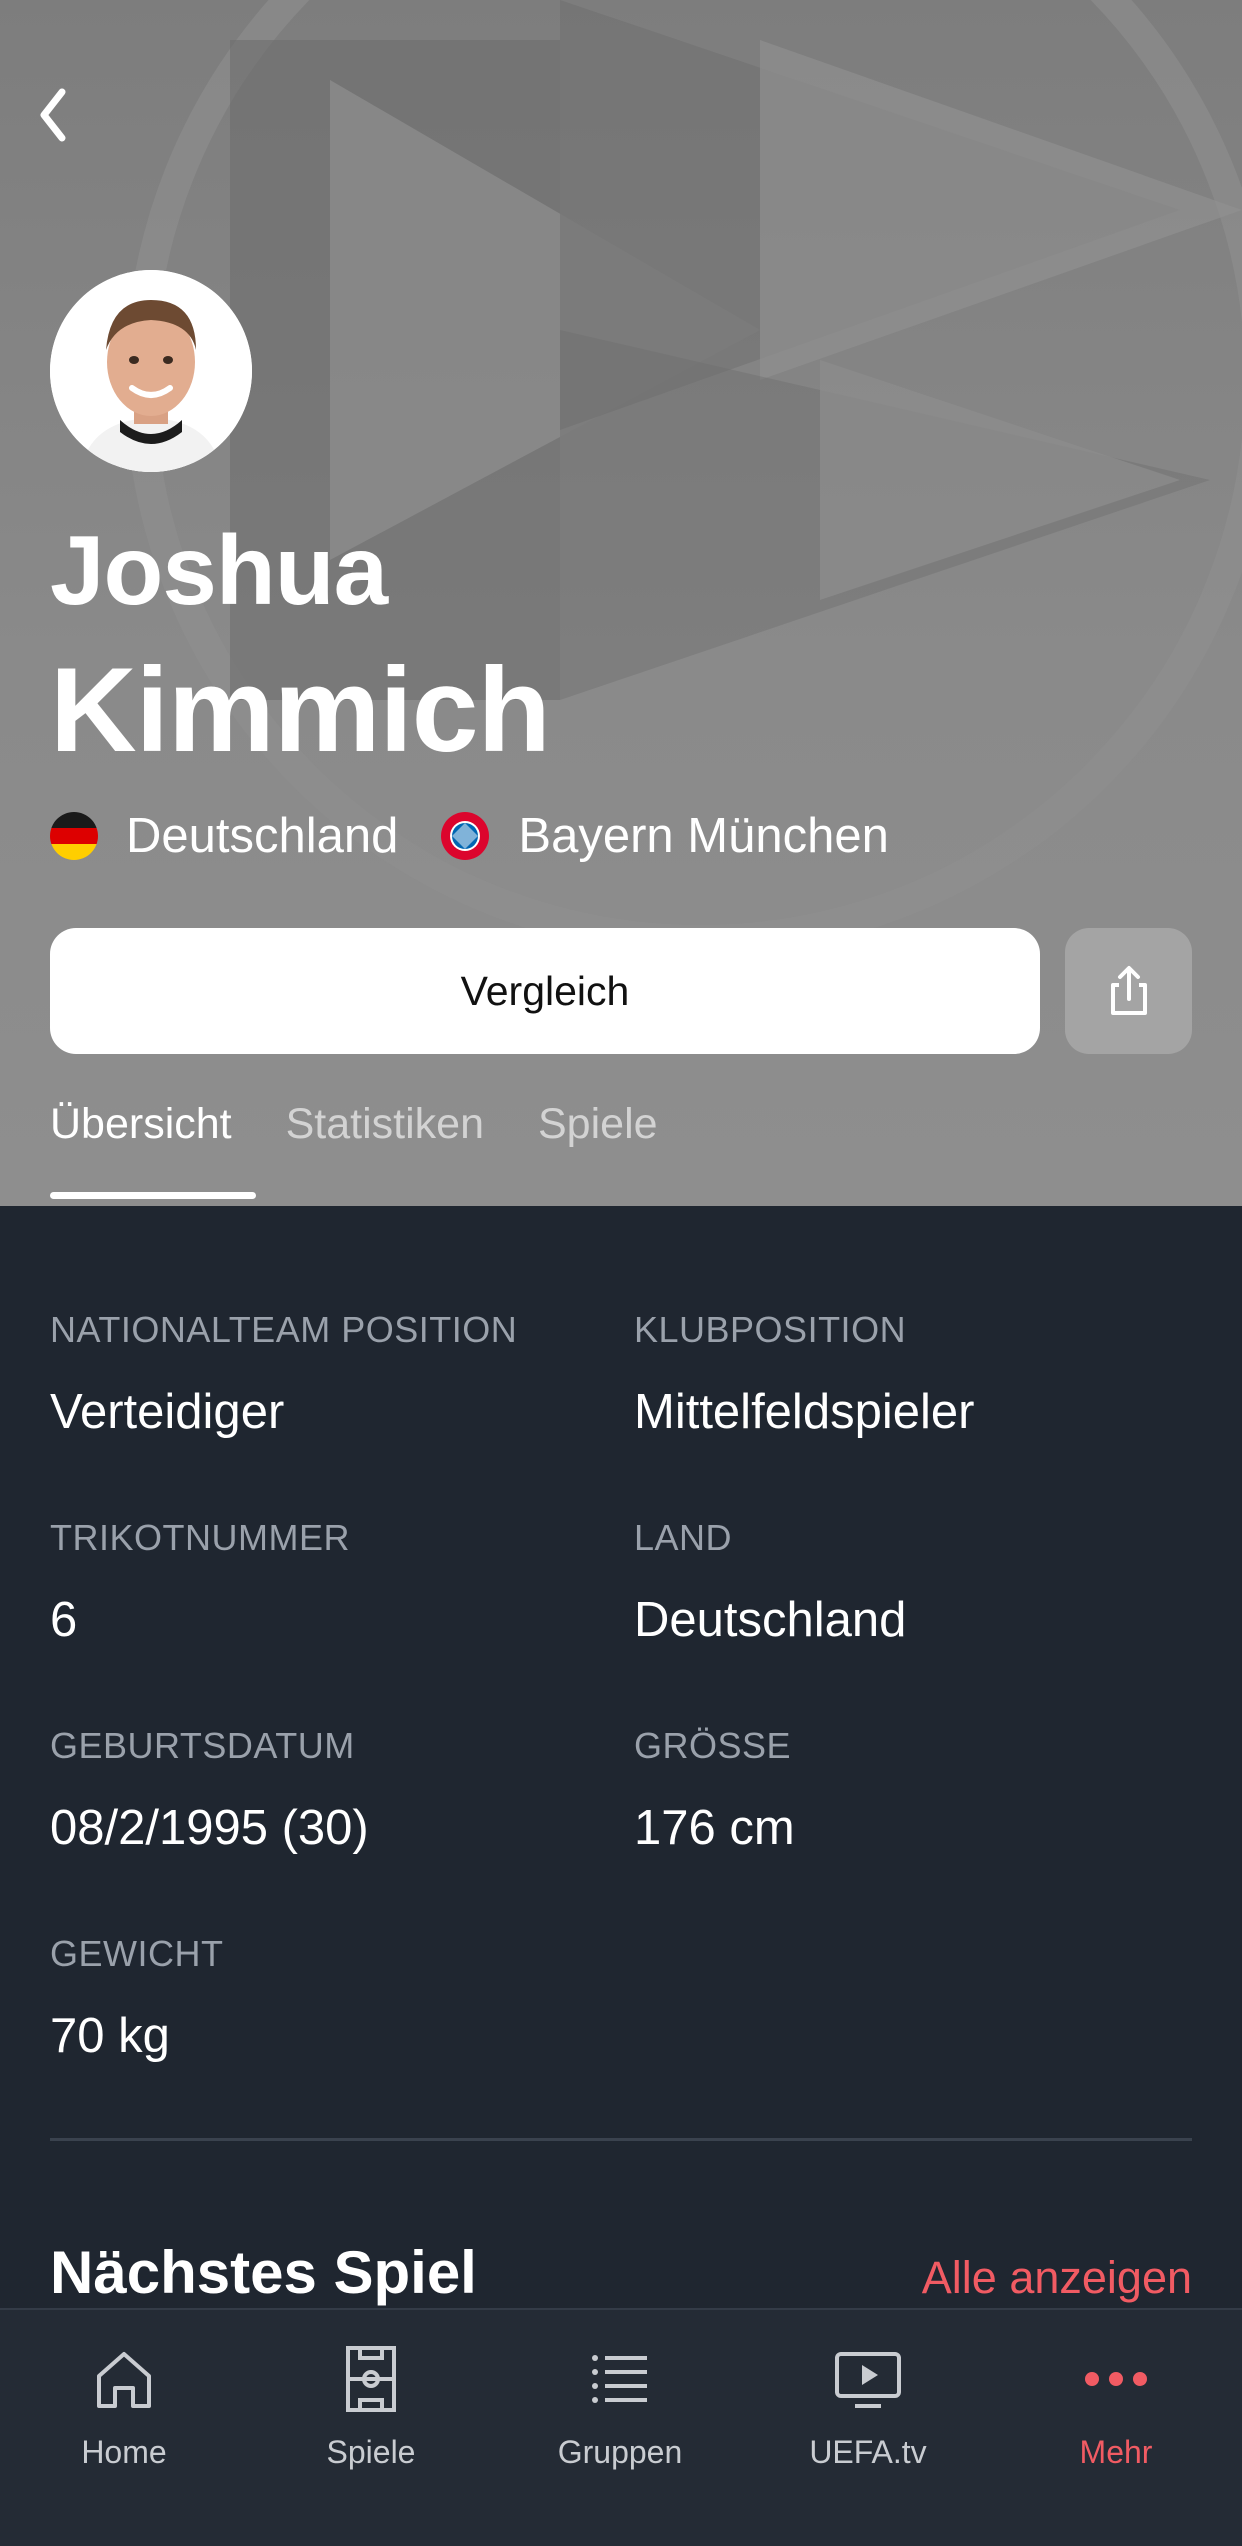 The image size is (1242, 2546). What do you see at coordinates (868, 2380) in the screenshot?
I see `tv-play-icon` at bounding box center [868, 2380].